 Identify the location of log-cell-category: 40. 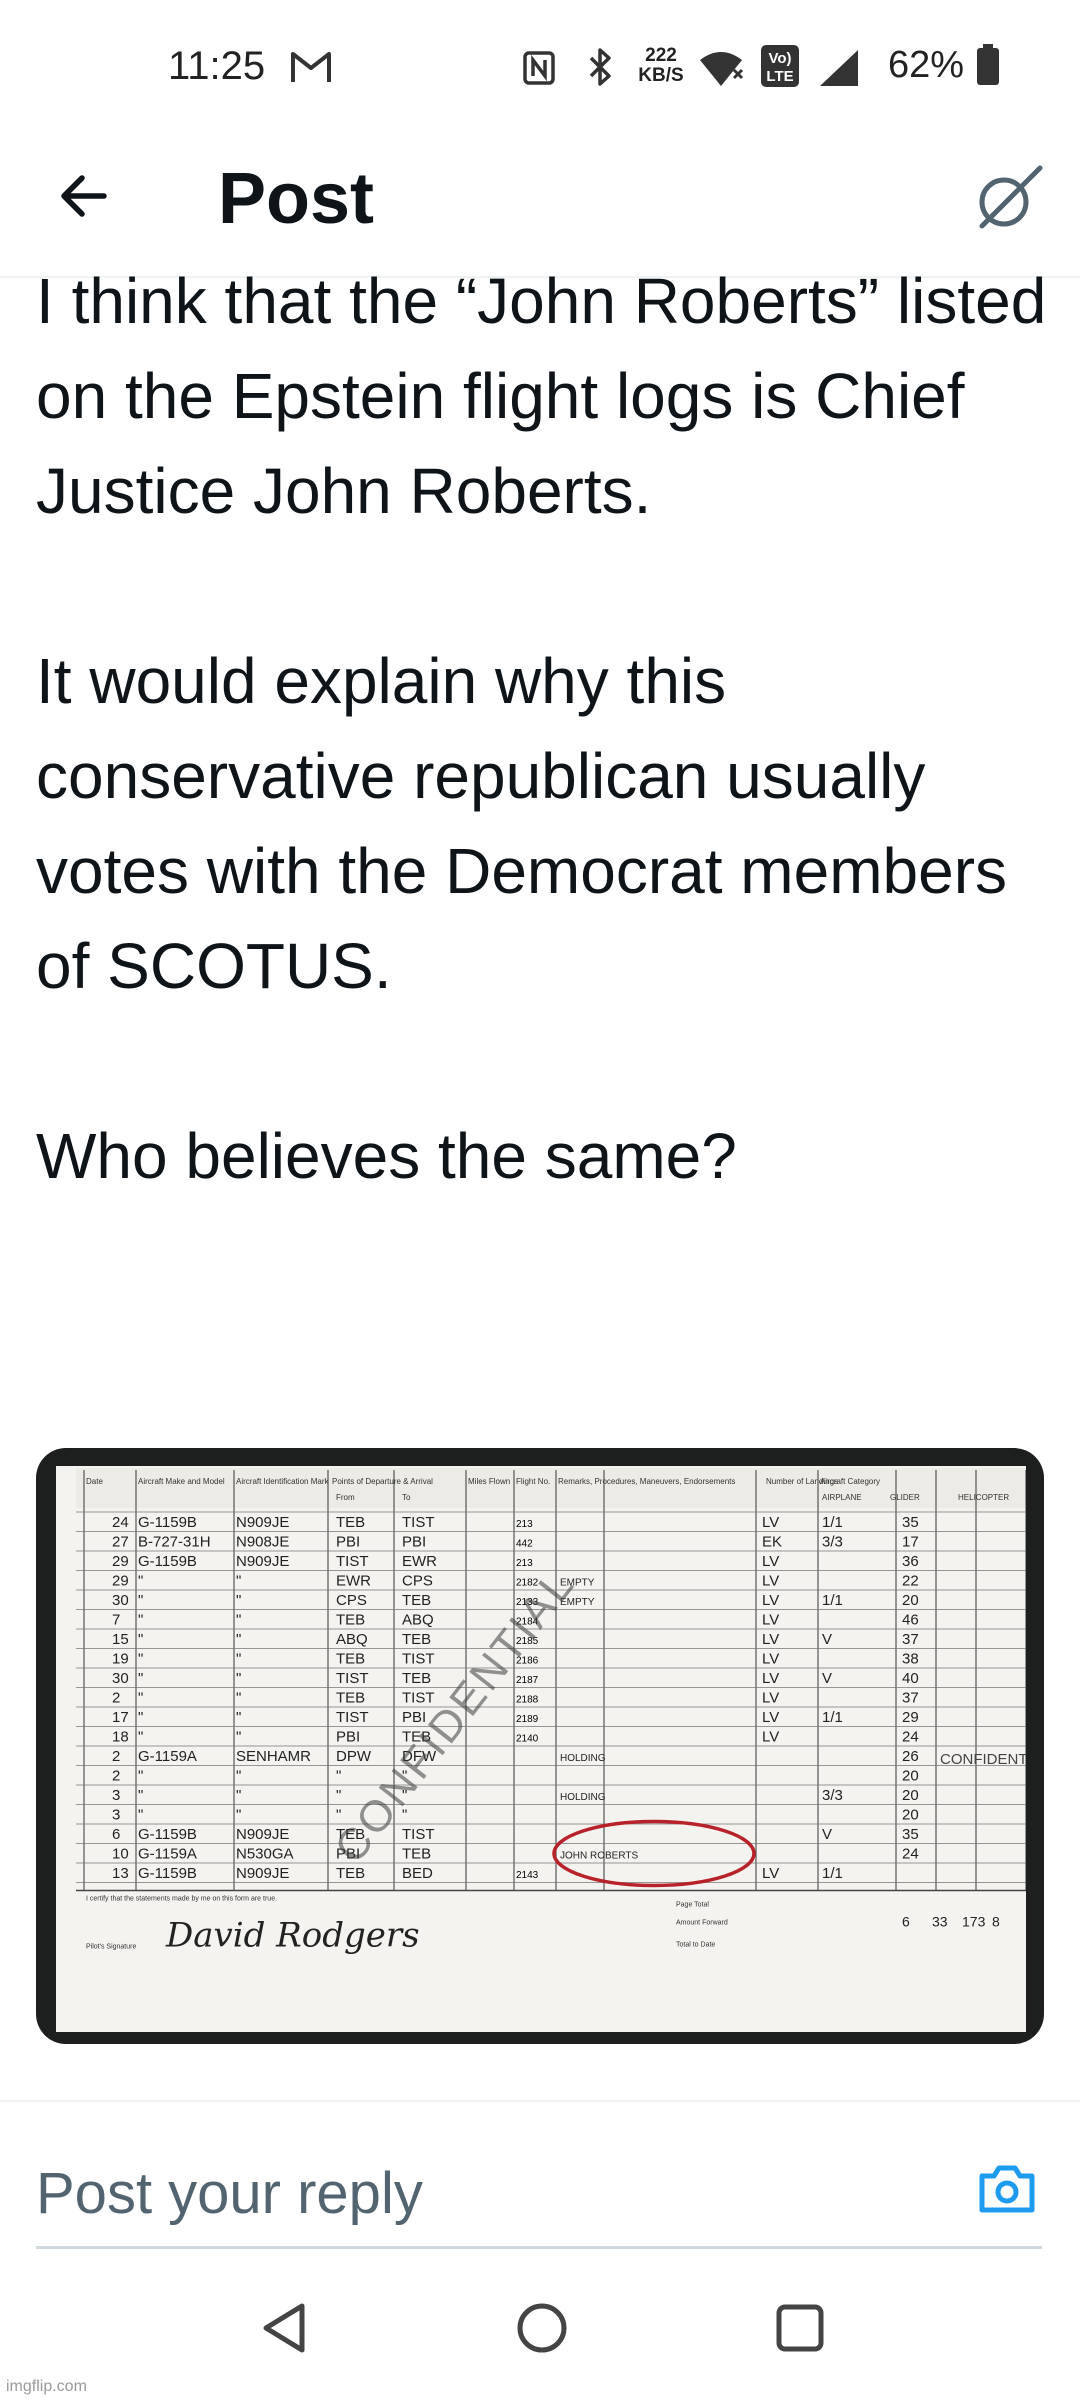
(910, 1678).